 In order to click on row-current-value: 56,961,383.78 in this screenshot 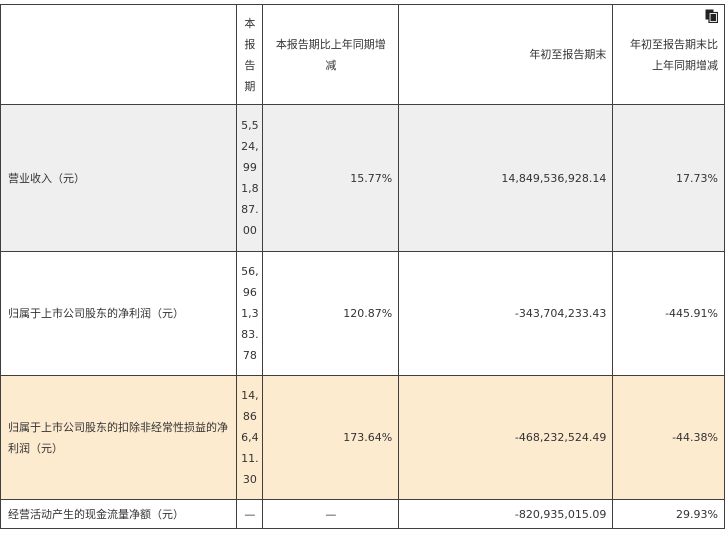, I will do `click(250, 313)`.